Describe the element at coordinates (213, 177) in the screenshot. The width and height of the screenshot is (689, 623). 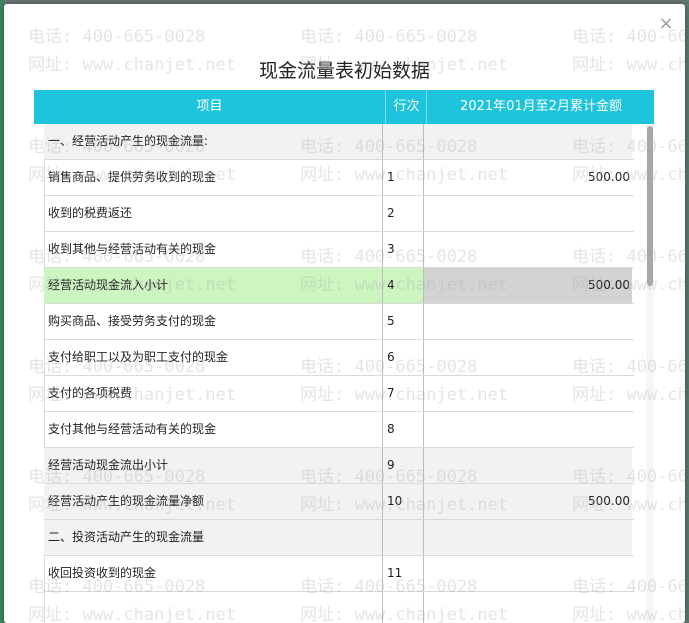
I see `item-cell: 销售商品、提供劳务收到的现金` at that location.